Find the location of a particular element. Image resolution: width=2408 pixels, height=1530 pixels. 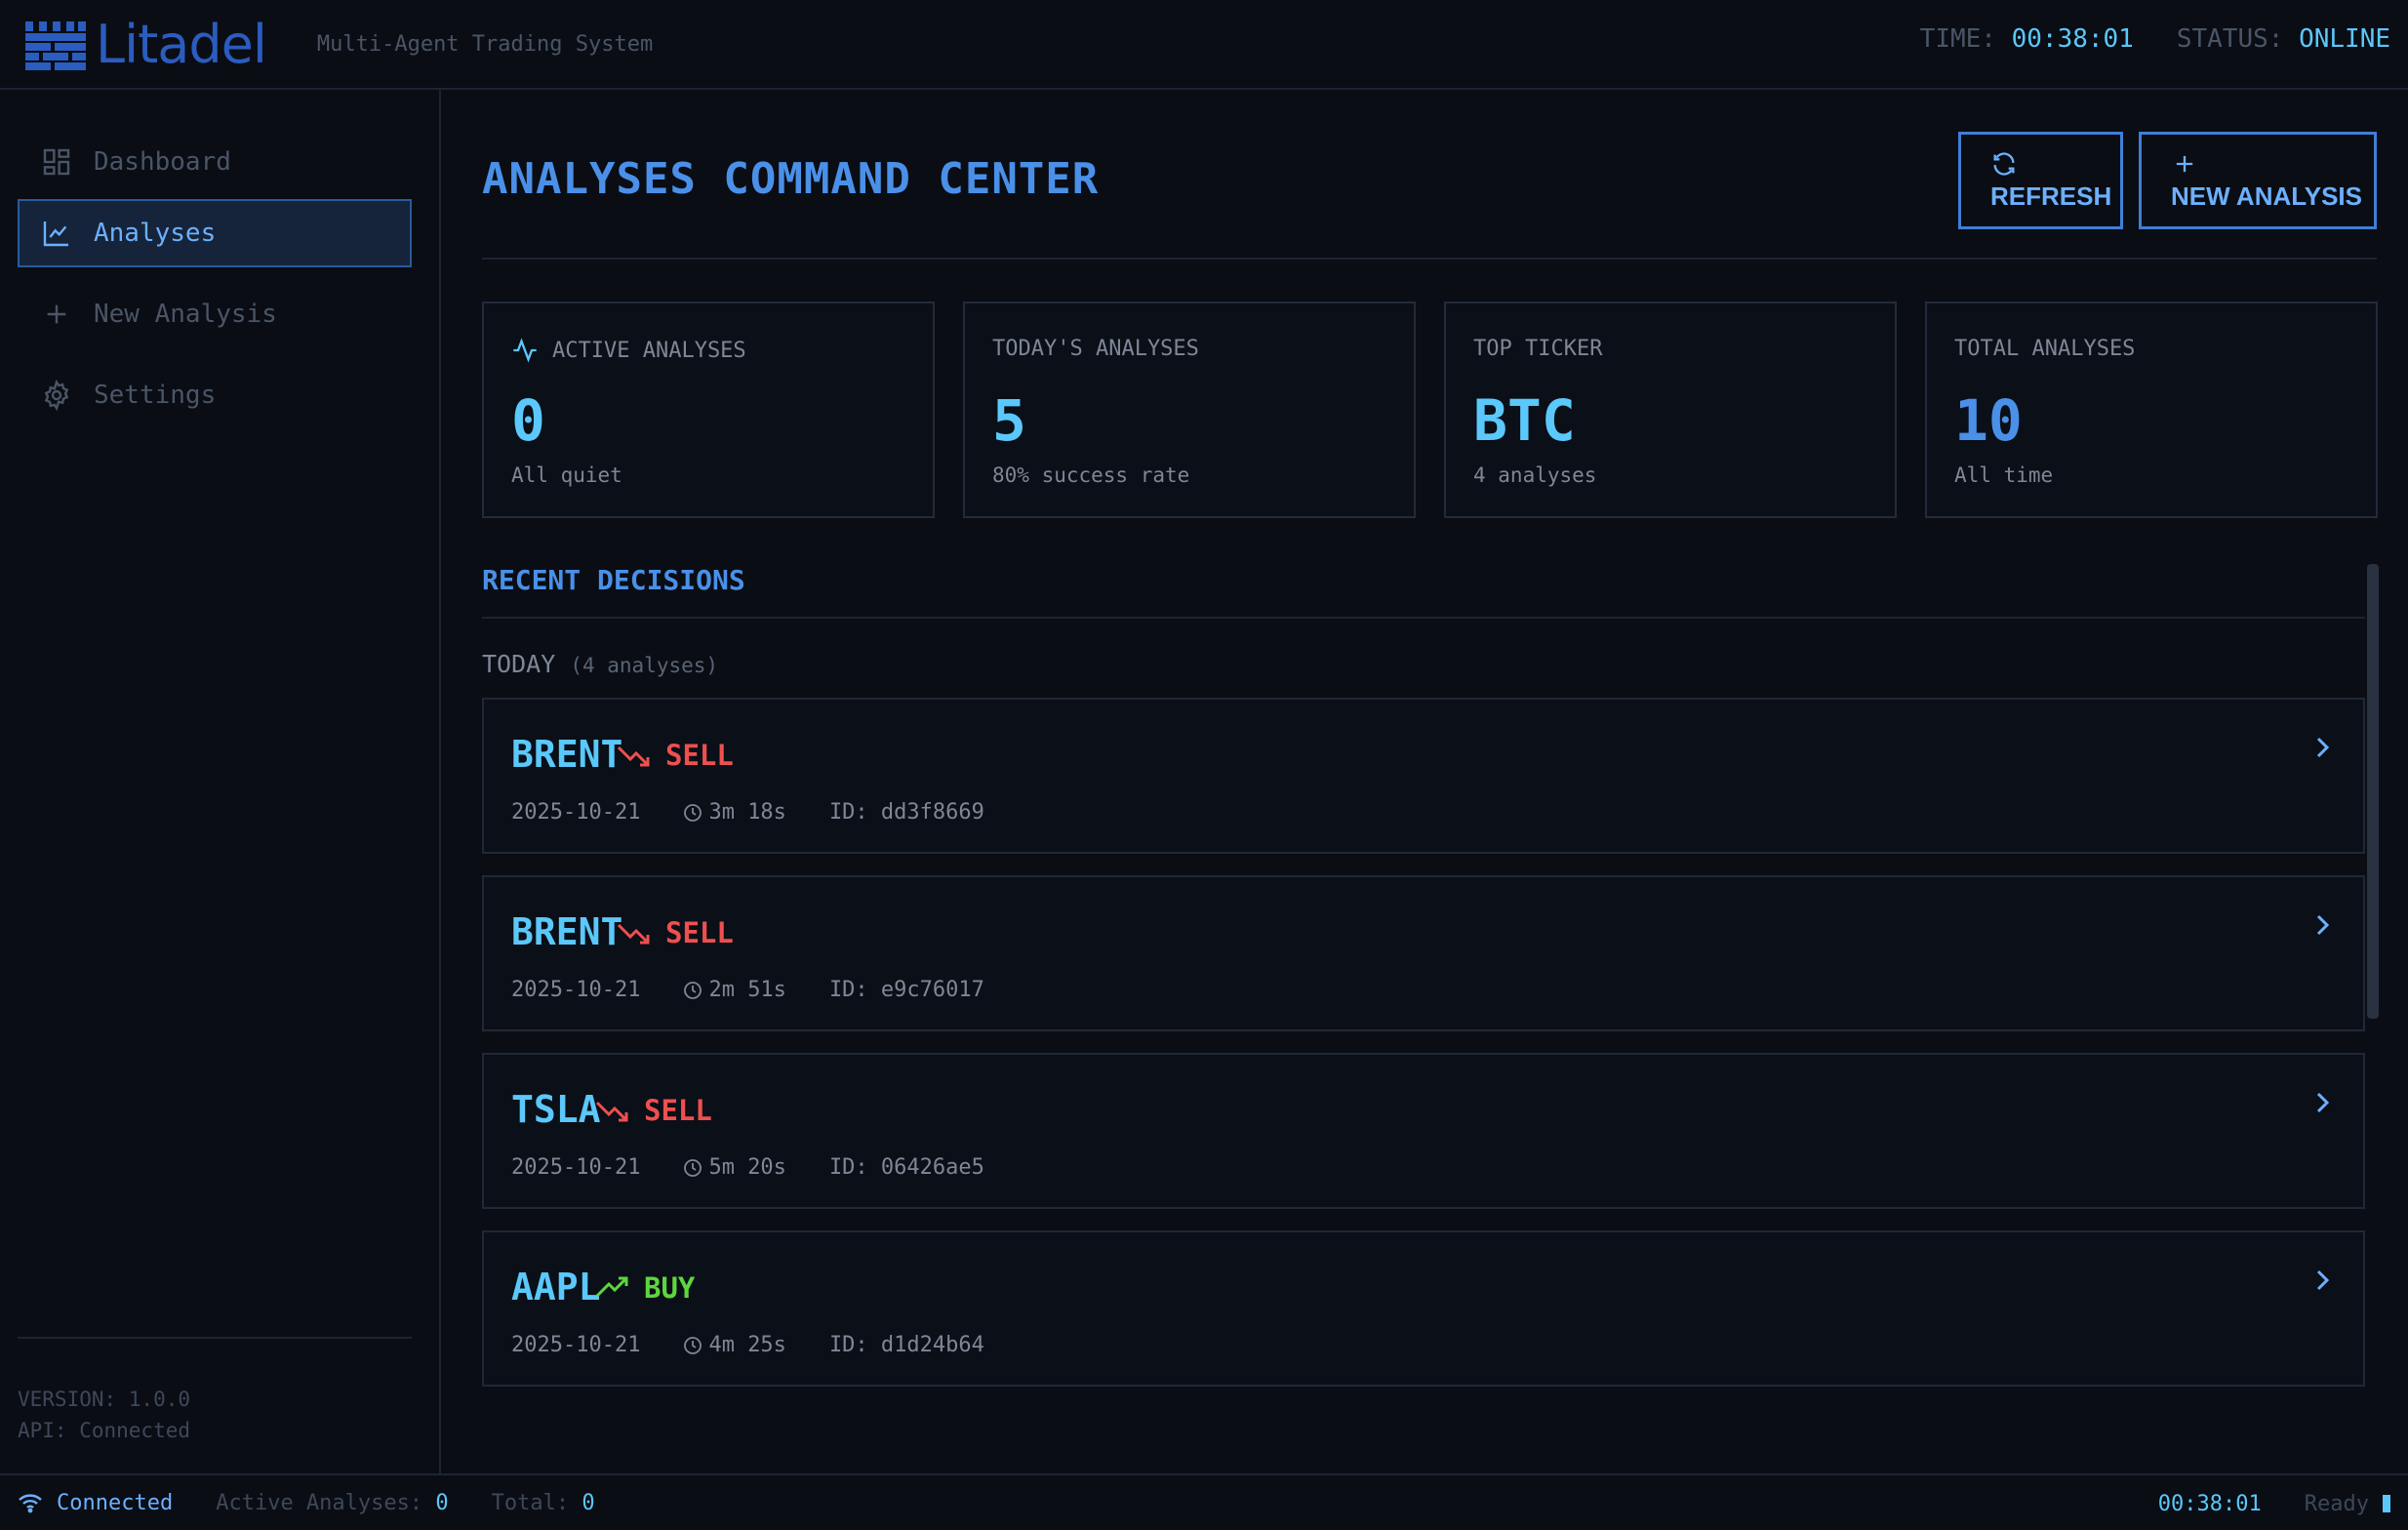

sidebar-item-label: Analyses is located at coordinates (156, 233).